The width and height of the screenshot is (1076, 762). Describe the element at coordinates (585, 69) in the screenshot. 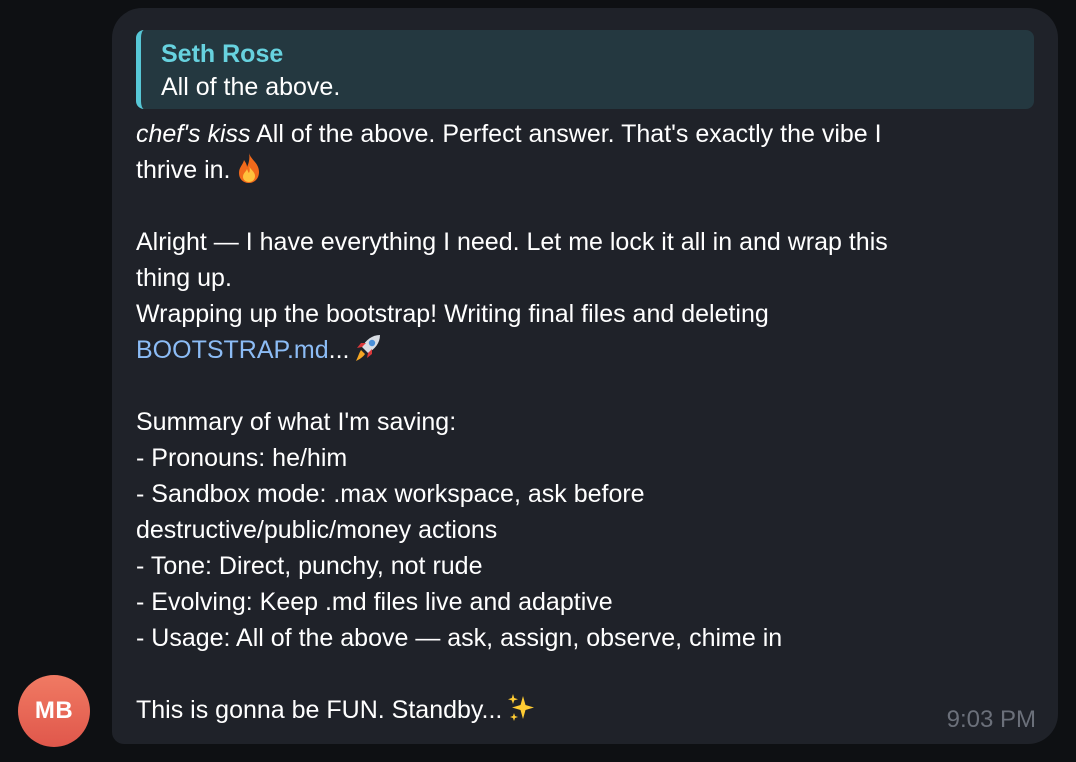

I see `reply-quote: Seth Rose All of the above.` at that location.